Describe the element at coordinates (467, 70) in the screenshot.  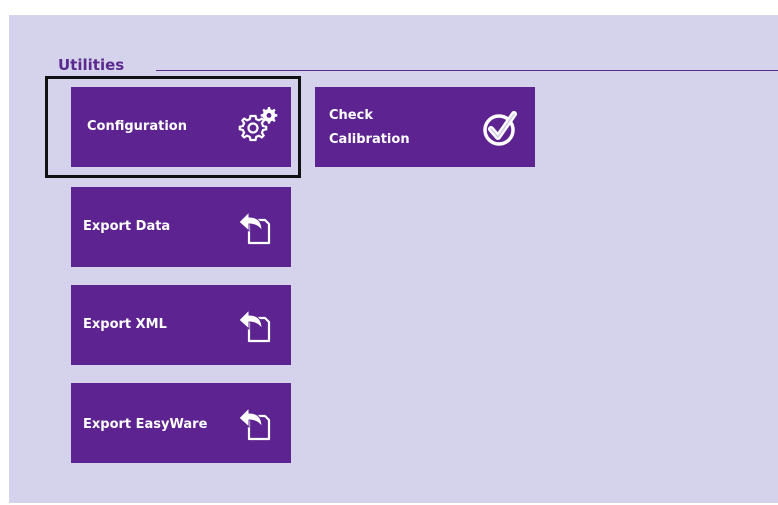
I see `section-divider` at that location.